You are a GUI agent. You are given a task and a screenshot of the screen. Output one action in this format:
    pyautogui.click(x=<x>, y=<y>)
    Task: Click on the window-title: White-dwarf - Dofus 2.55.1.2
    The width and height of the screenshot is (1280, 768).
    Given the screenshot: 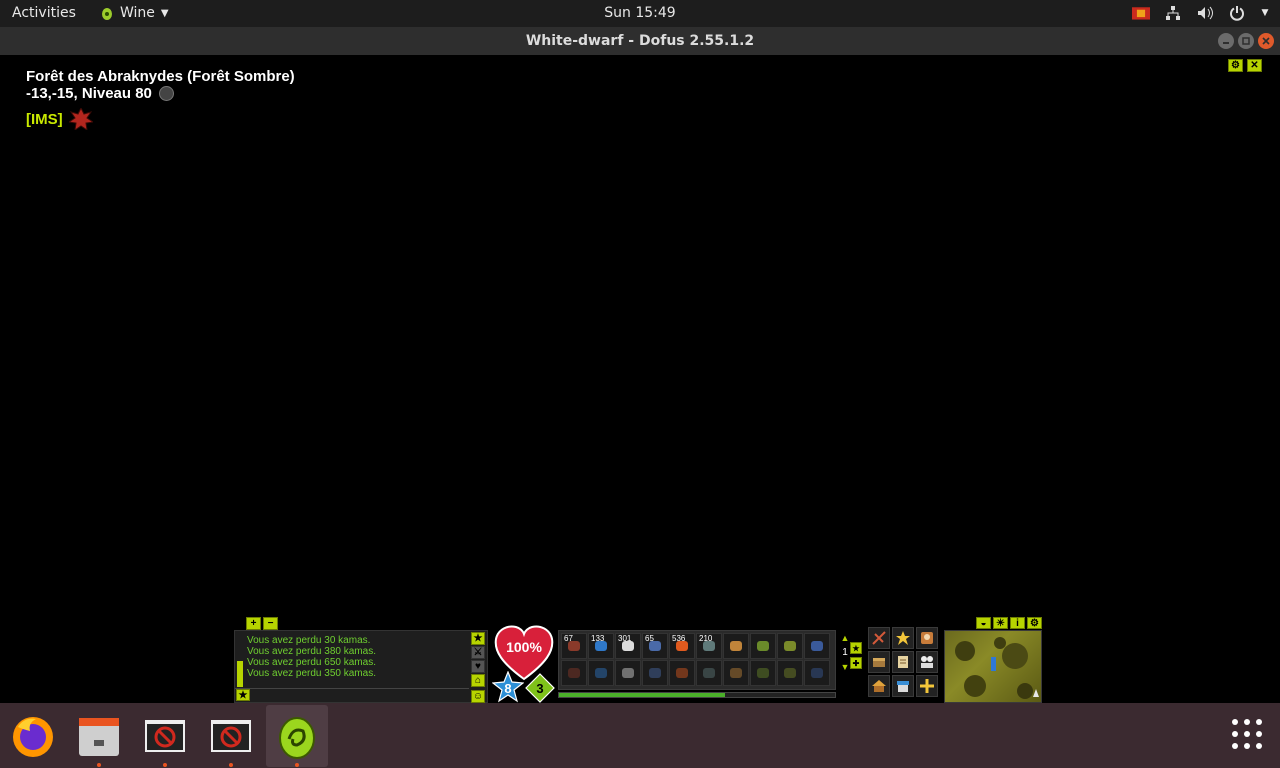 What is the action you would take?
    pyautogui.click(x=640, y=41)
    